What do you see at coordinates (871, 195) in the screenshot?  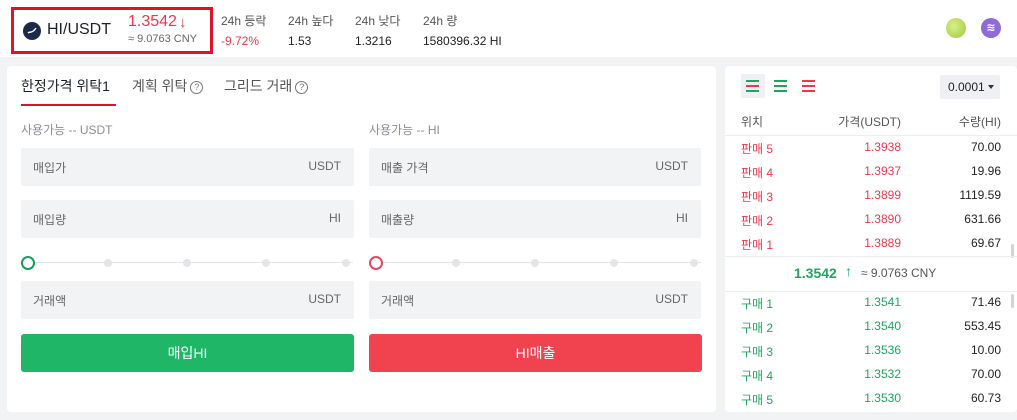 I see `ask-row: 판매 3 1.3899 1119.59` at bounding box center [871, 195].